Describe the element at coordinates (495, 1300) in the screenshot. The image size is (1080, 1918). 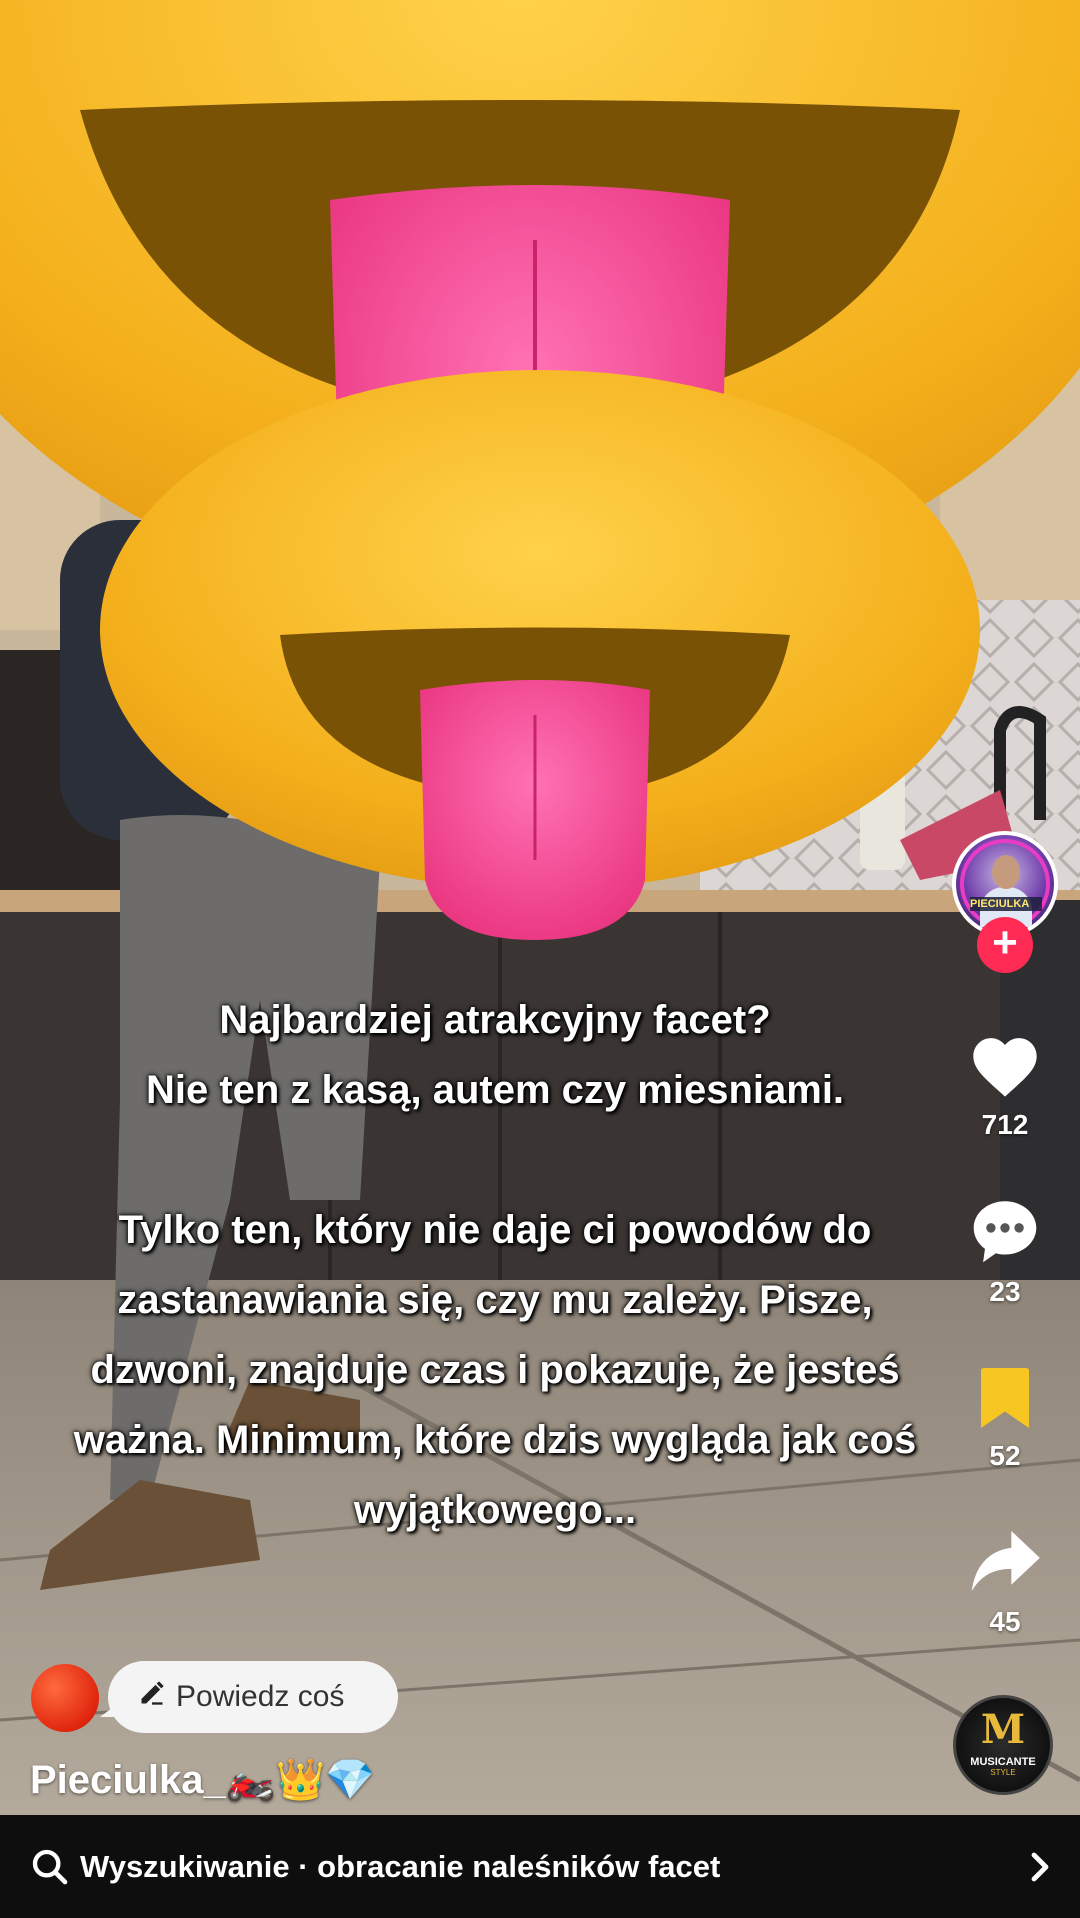
I see `caption-line: zastanawiania się, czy mu zależy. Pisze,` at that location.